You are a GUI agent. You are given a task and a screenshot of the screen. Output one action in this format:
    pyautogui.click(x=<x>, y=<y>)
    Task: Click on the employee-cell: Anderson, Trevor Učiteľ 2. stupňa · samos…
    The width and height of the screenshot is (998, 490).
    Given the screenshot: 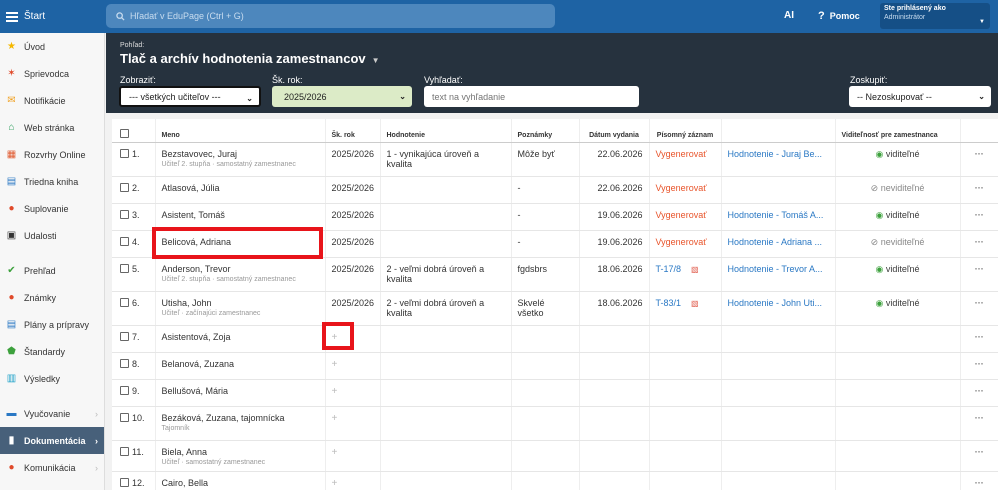 What is the action you would take?
    pyautogui.click(x=239, y=274)
    